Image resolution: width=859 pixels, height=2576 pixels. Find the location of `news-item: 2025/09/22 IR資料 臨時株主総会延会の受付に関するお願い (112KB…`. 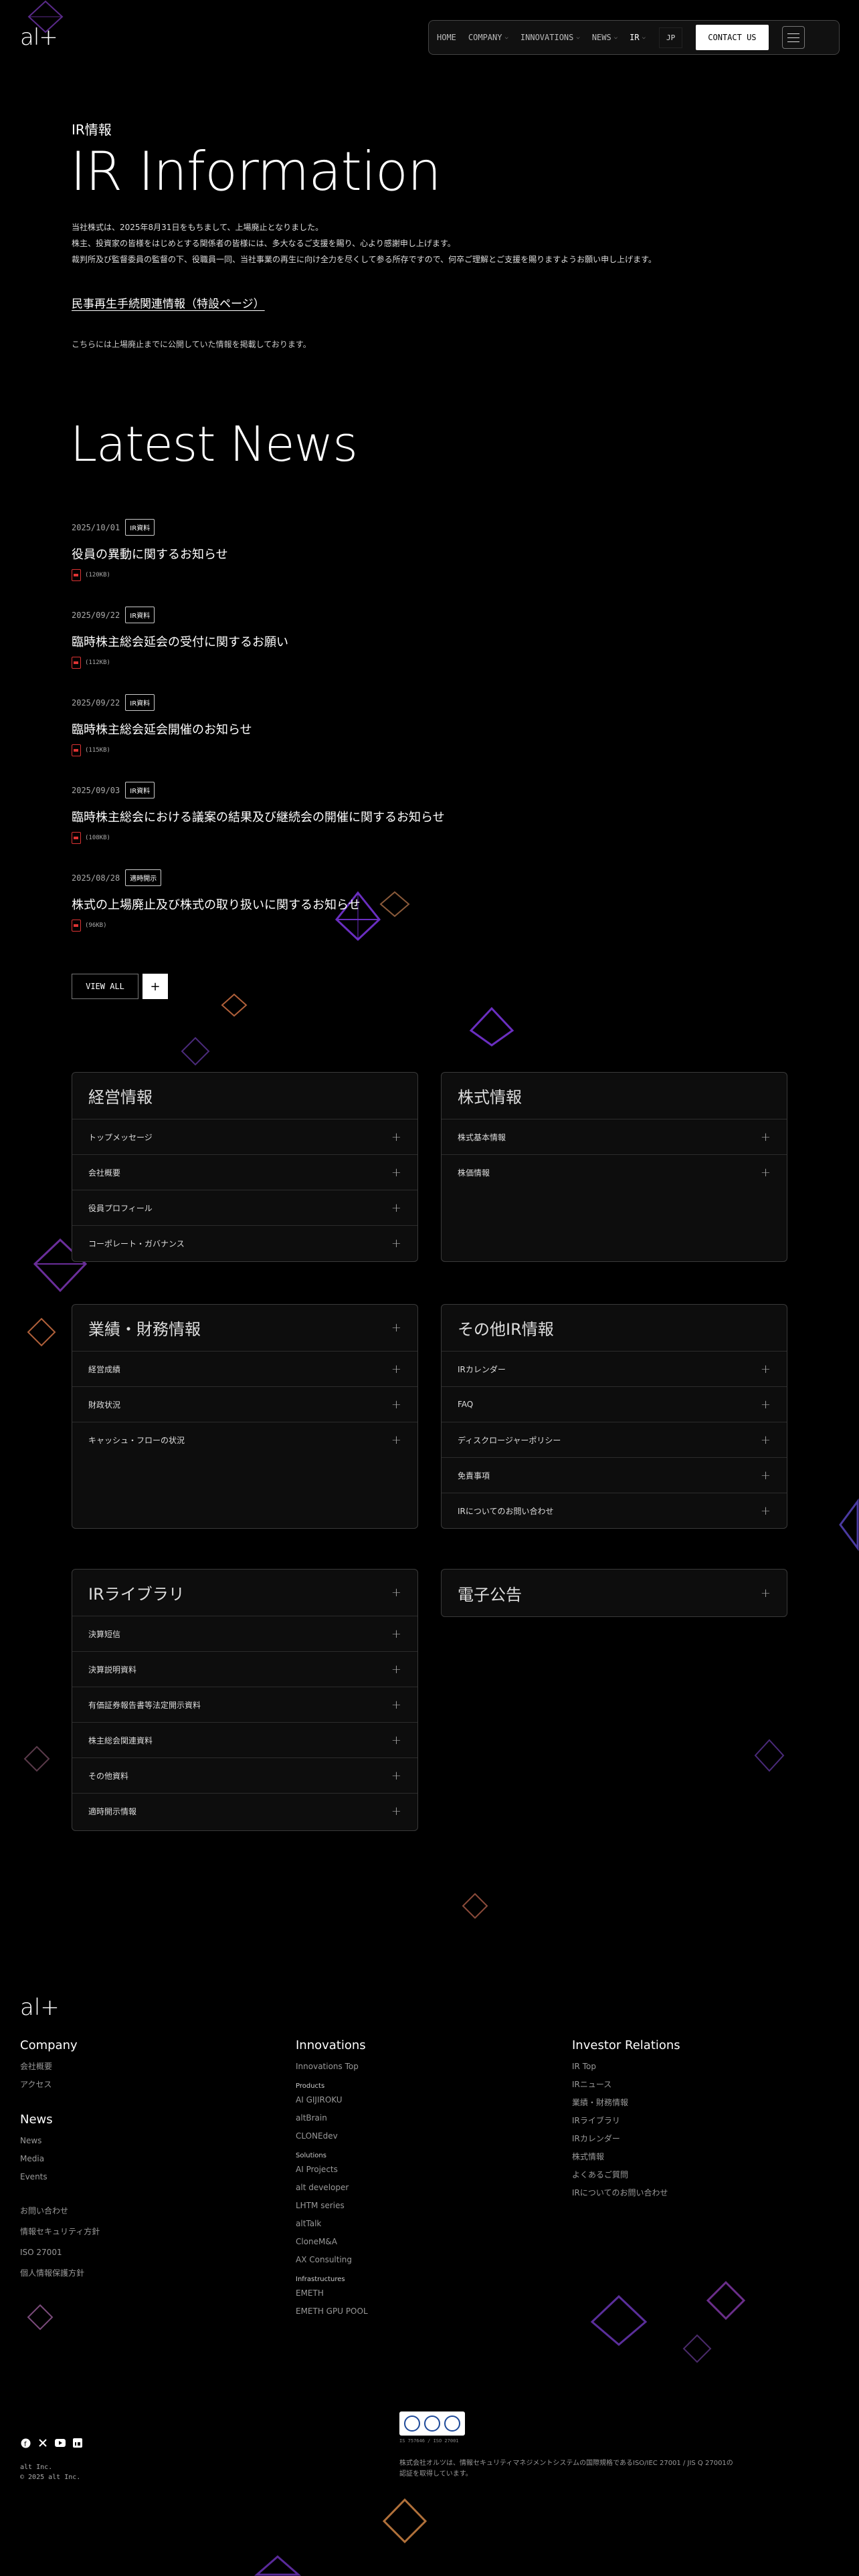

news-item: 2025/09/22 IR資料 臨時株主総会延会の受付に関するお願い (112KB… is located at coordinates (340, 638).